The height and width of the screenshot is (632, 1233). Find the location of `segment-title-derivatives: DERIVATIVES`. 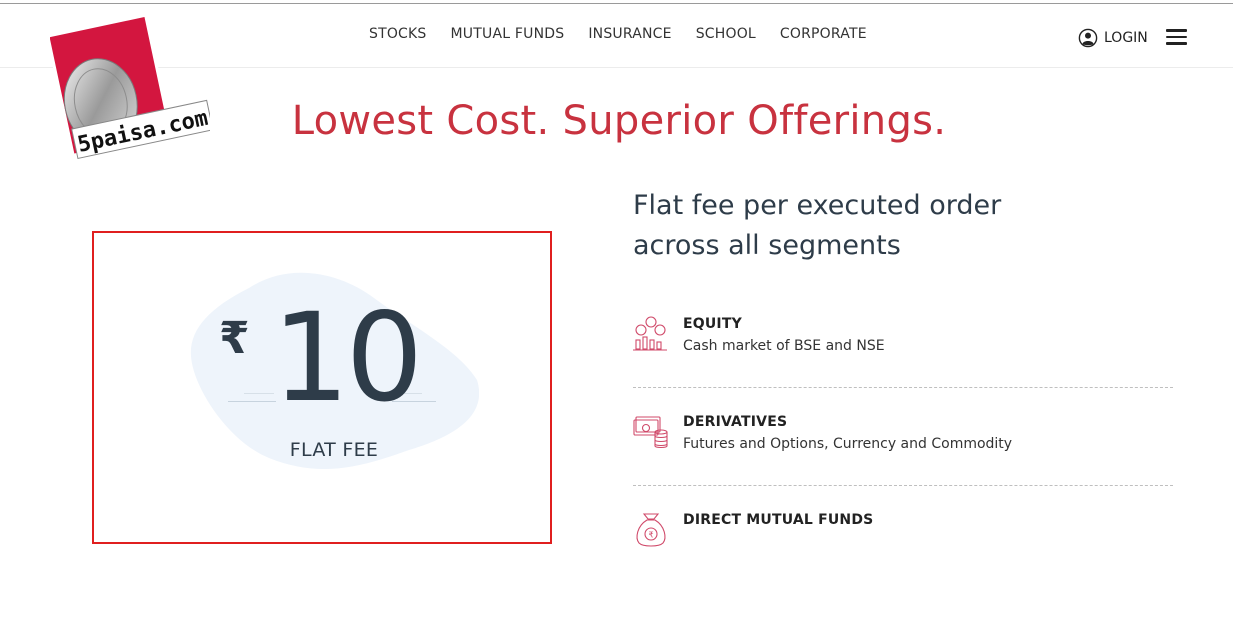

segment-title-derivatives: DERIVATIVES is located at coordinates (735, 422).